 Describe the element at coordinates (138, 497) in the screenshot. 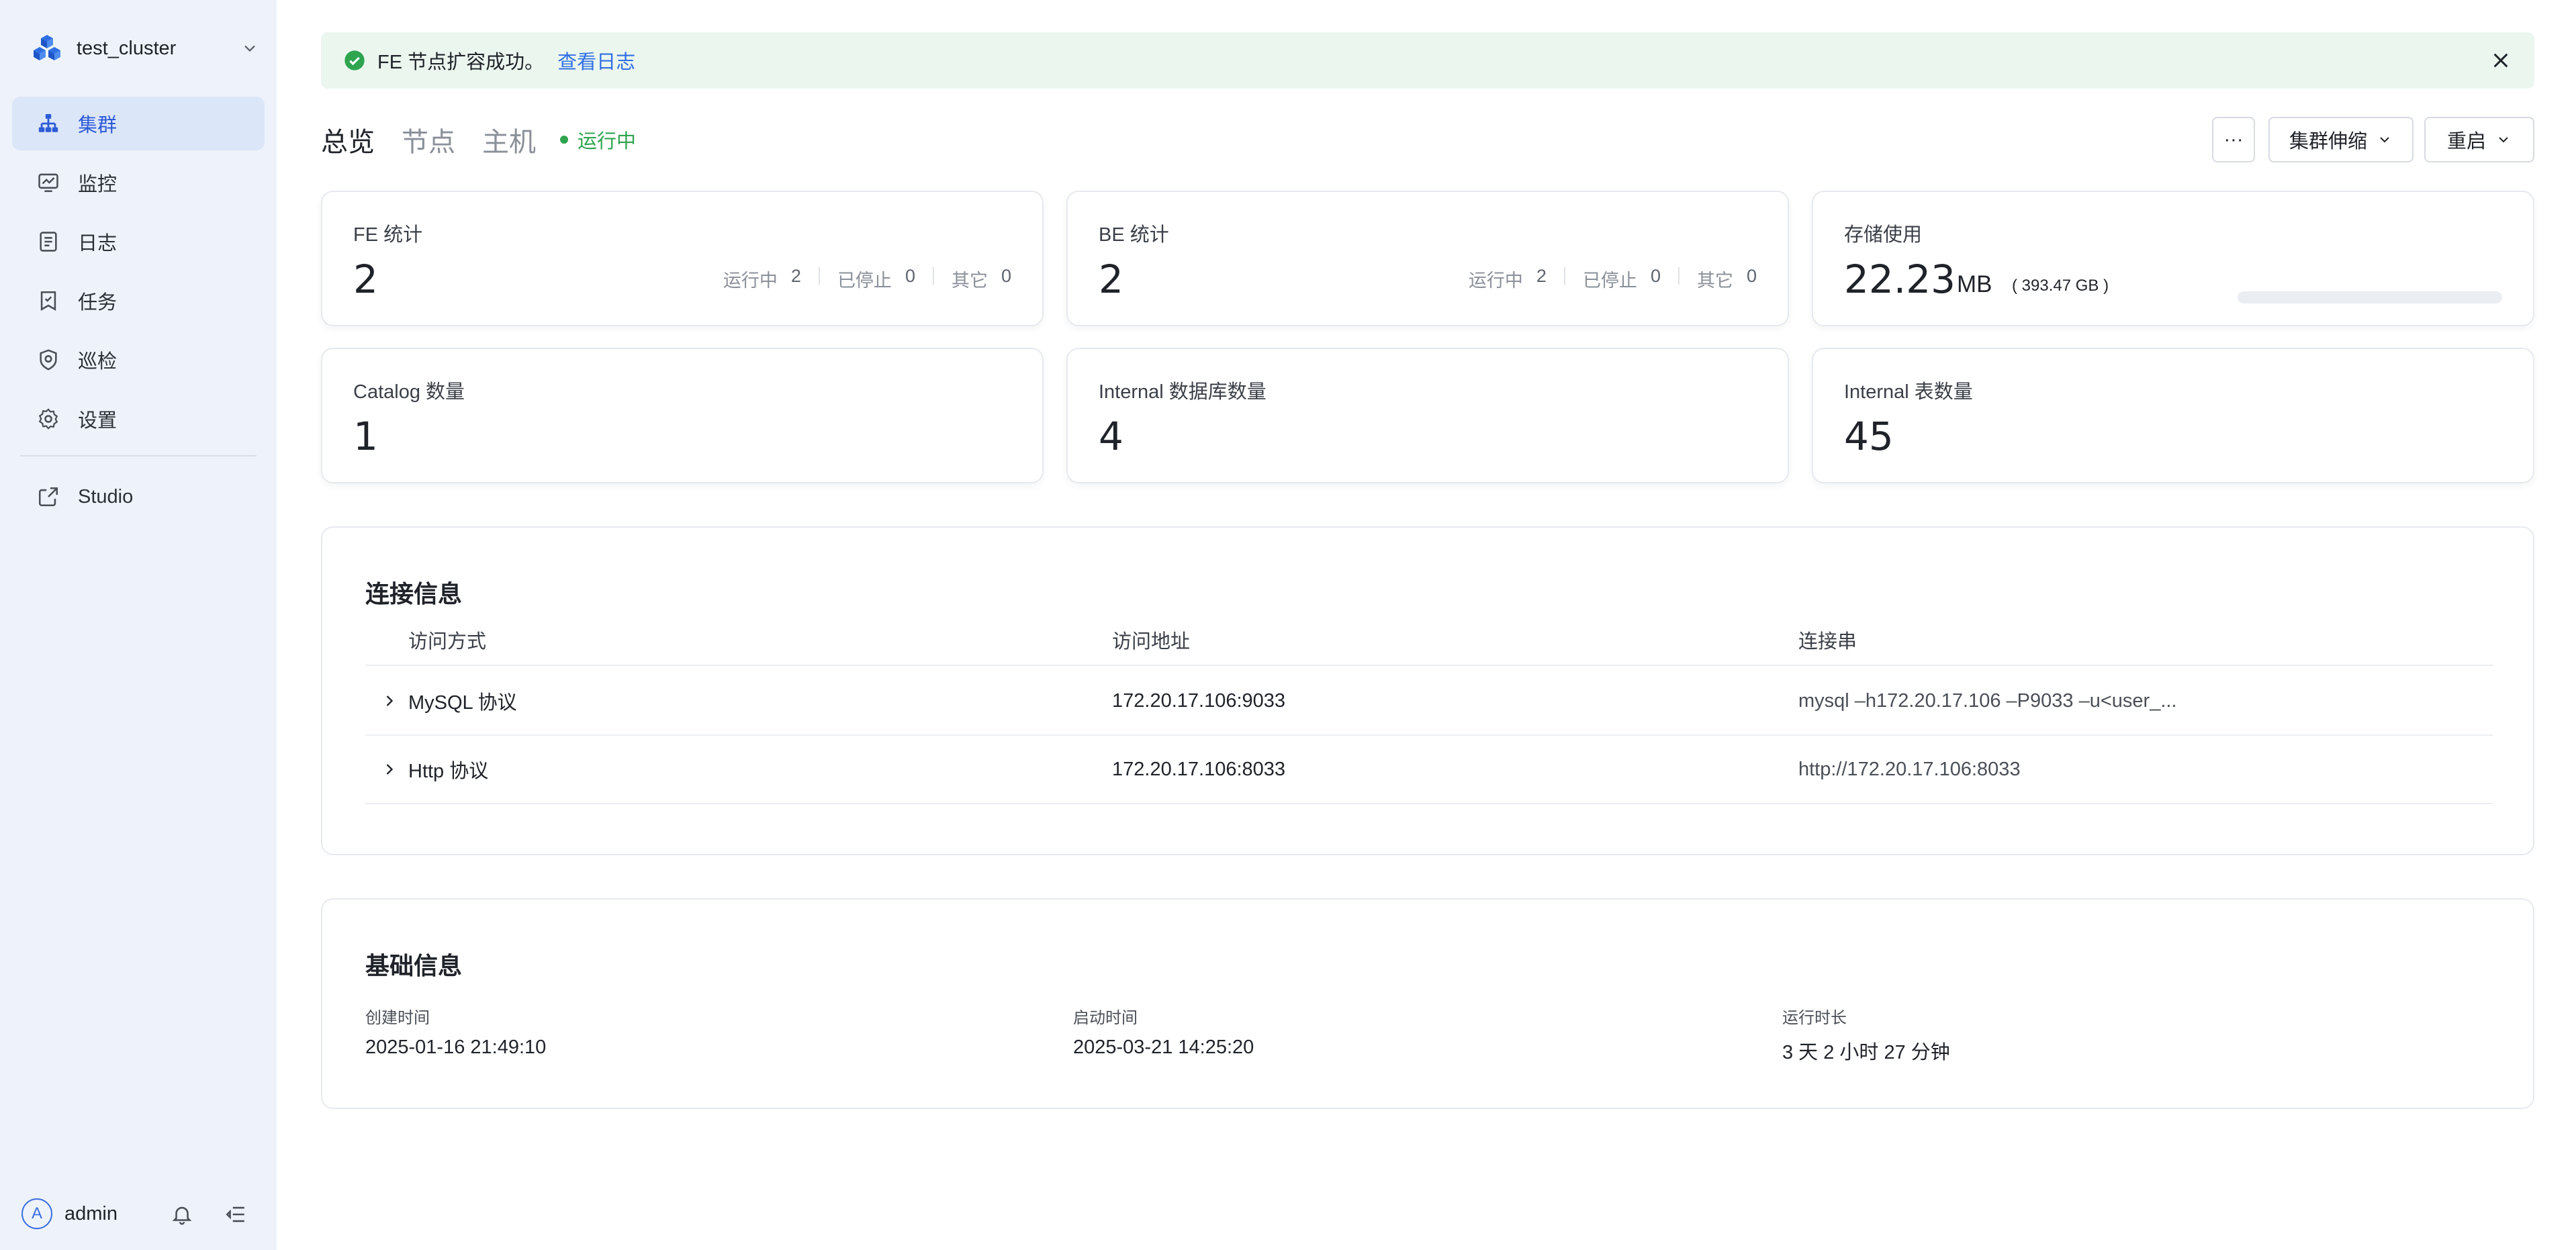

I see `sidebar-item-studio: Studio` at that location.